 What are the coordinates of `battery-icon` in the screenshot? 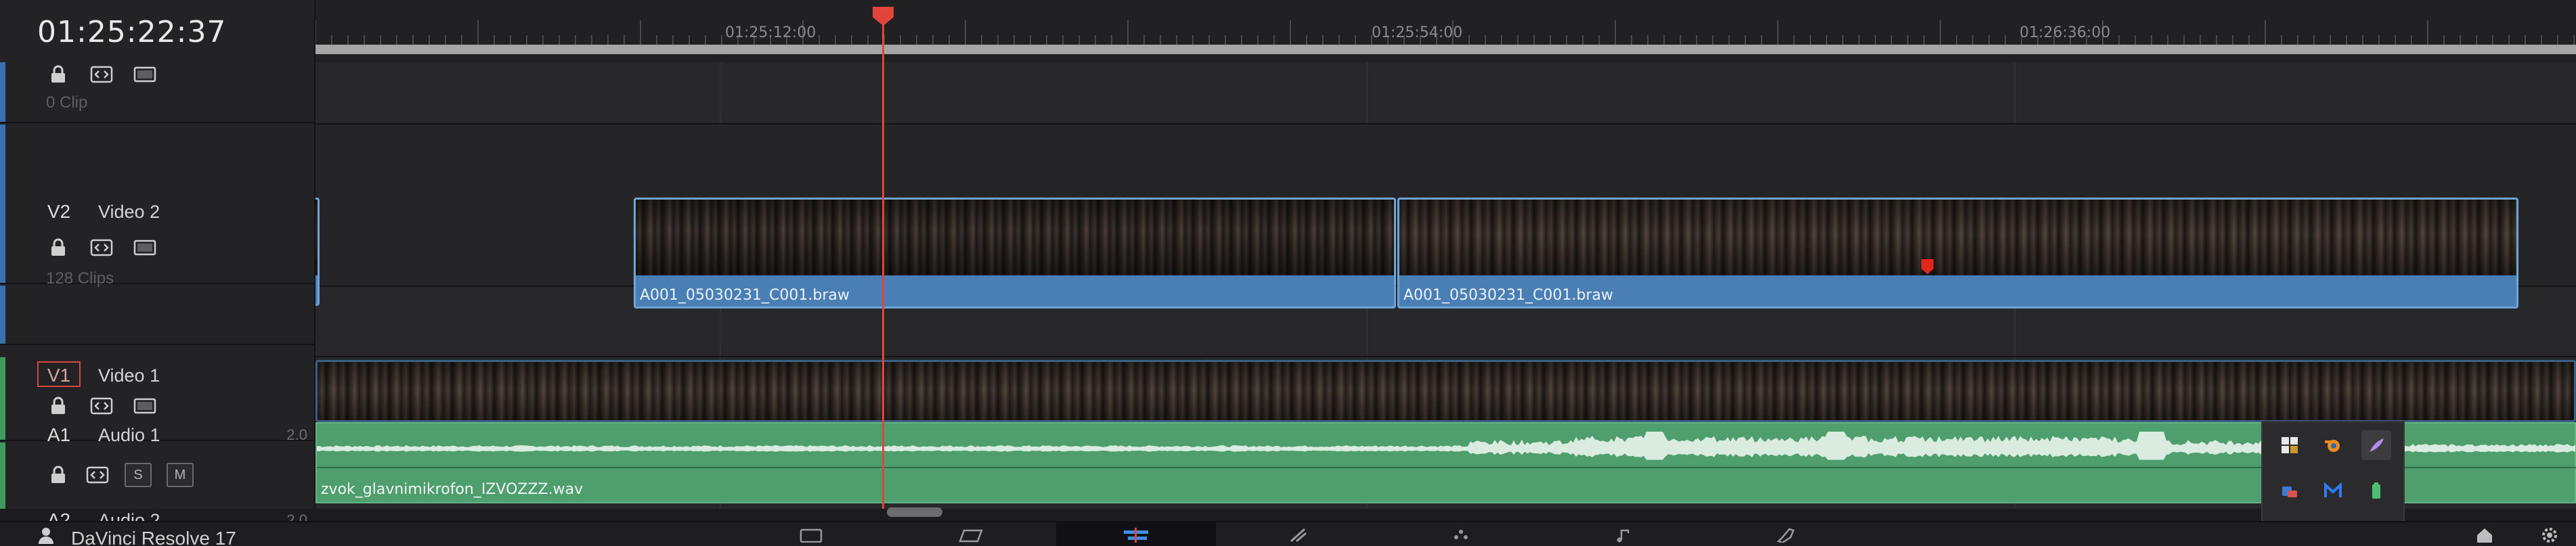 It's located at (2376, 491).